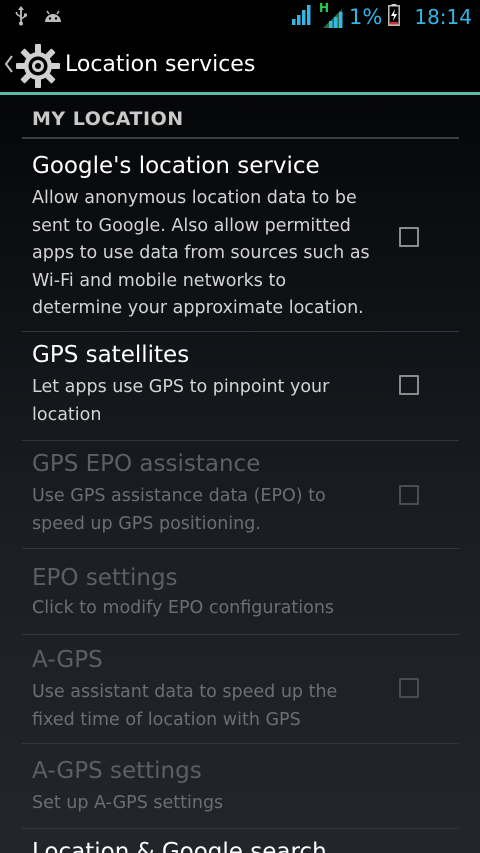 This screenshot has width=480, height=853. What do you see at coordinates (240, 123) in the screenshot?
I see `section-header-my-location: MY LOCATION` at bounding box center [240, 123].